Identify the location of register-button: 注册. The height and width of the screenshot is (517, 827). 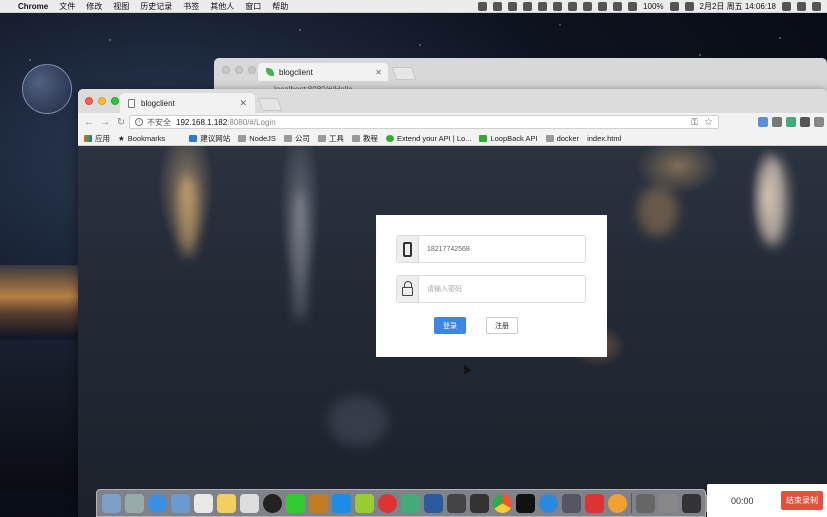
(502, 325).